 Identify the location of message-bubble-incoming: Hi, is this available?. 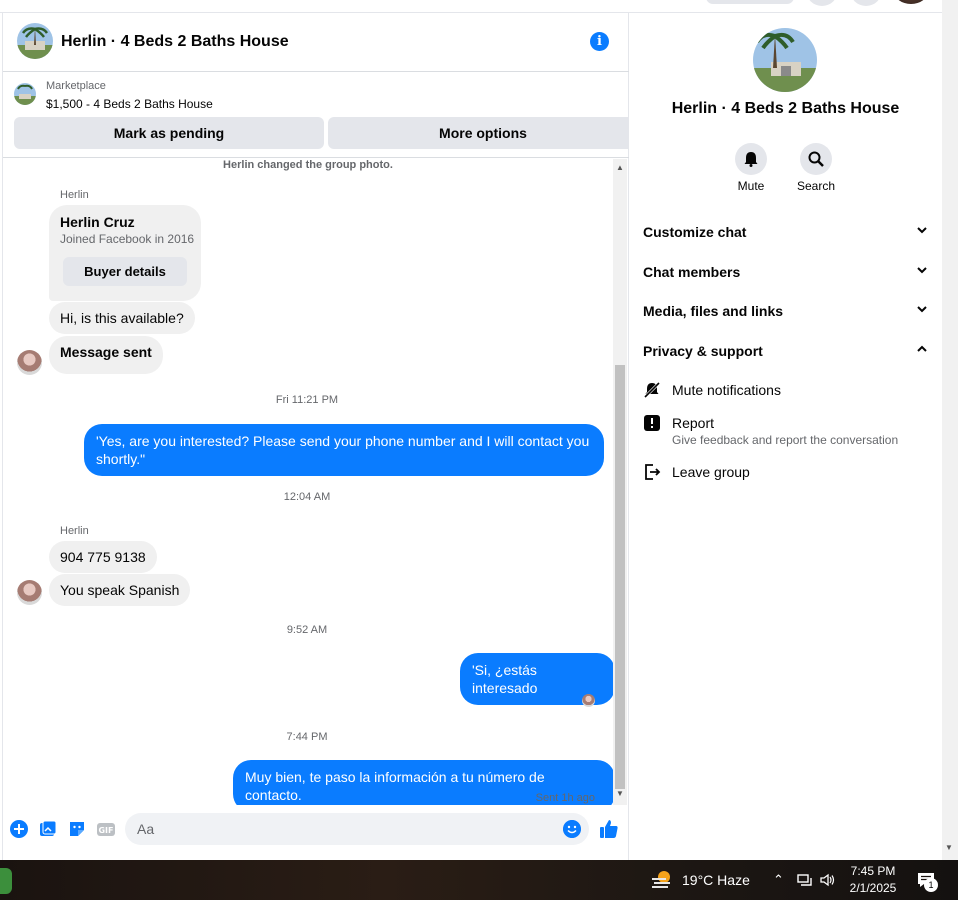
(122, 318).